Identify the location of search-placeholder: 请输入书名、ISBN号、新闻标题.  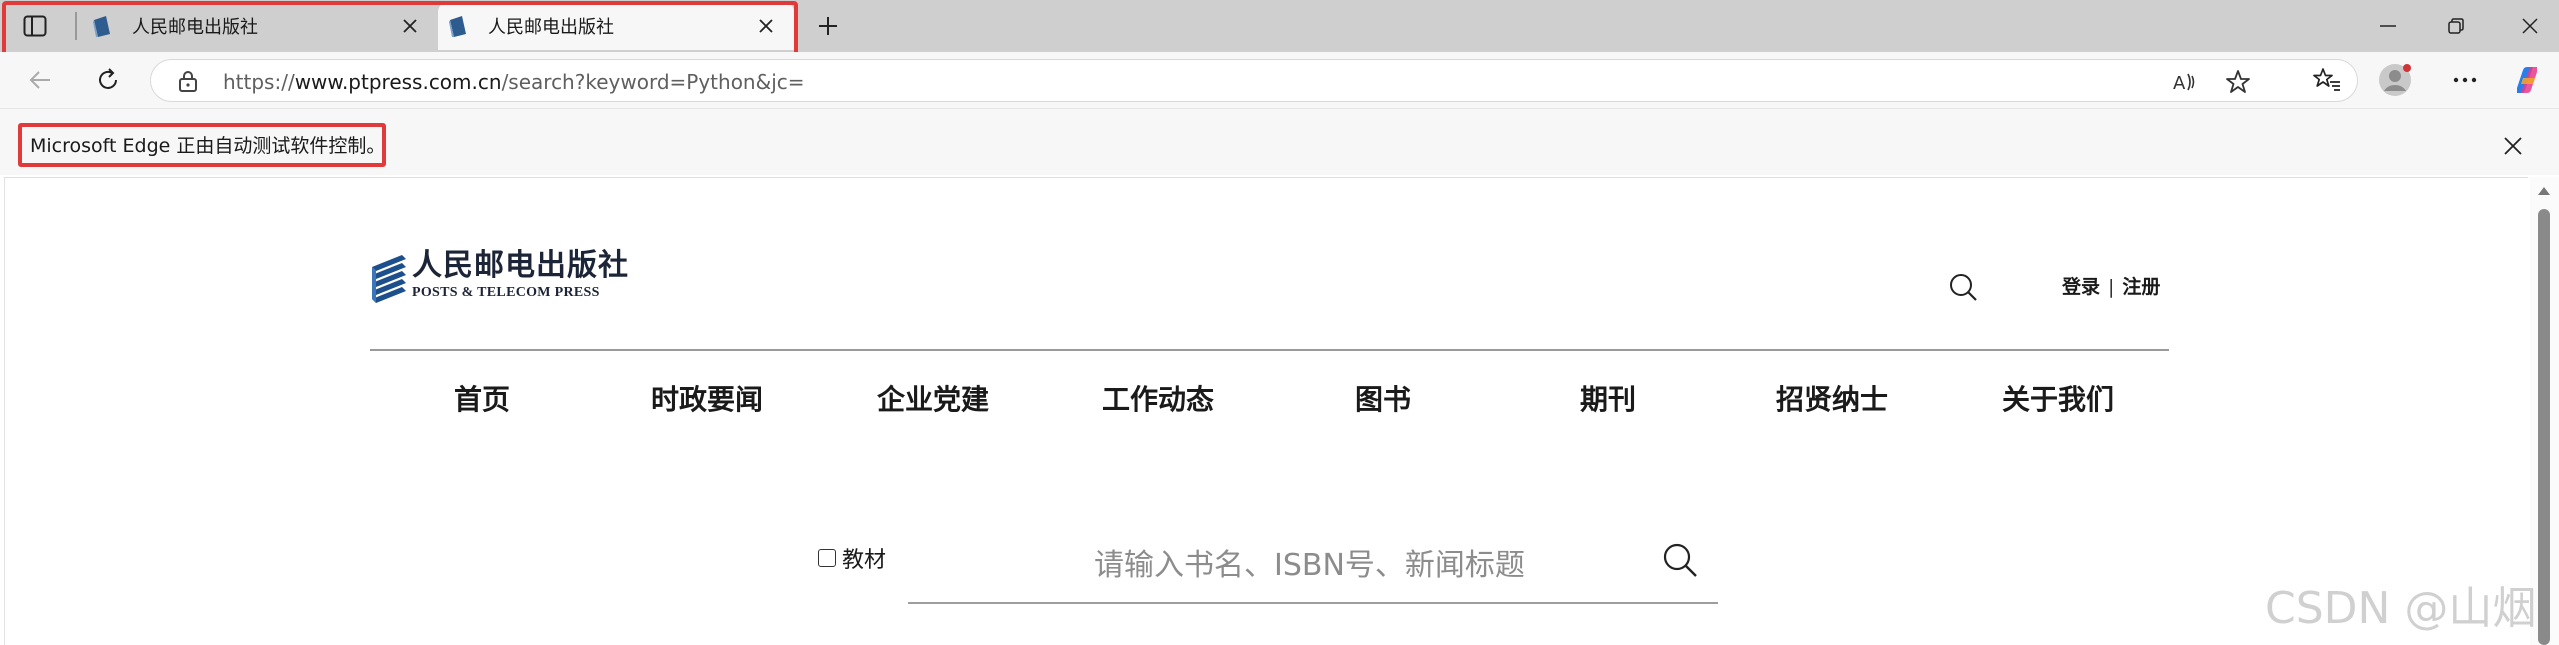
(1309, 565).